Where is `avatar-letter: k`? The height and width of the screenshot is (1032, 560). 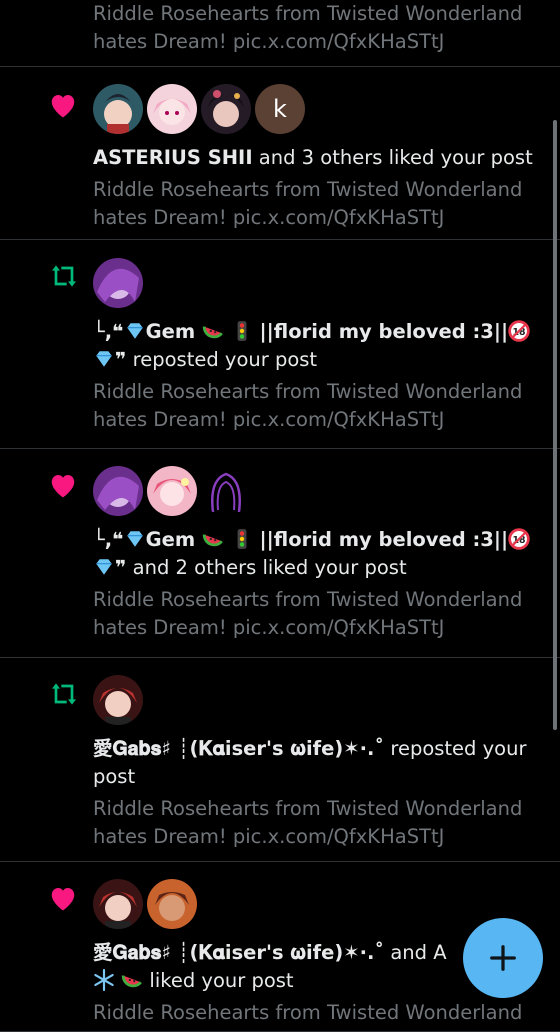
avatar-letter: k is located at coordinates (280, 109).